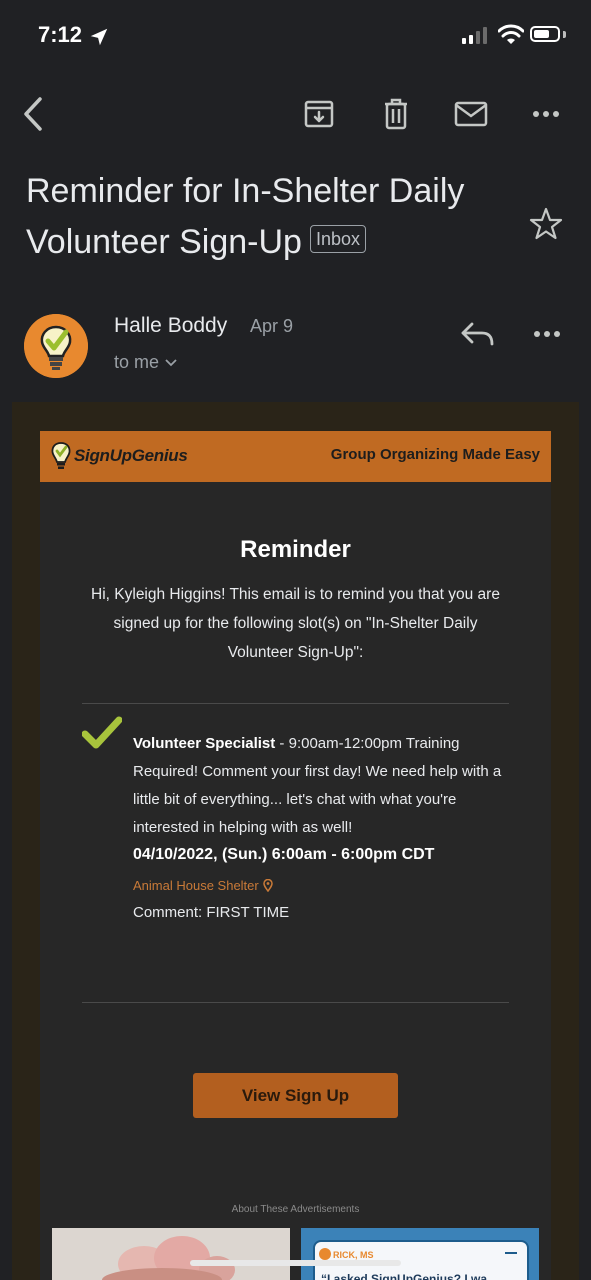 The image size is (591, 1280). Describe the element at coordinates (284, 854) in the screenshot. I see `slot-datetime: 04/10/2022, (Sun.) 6:00am - 6:00pm CDT` at that location.